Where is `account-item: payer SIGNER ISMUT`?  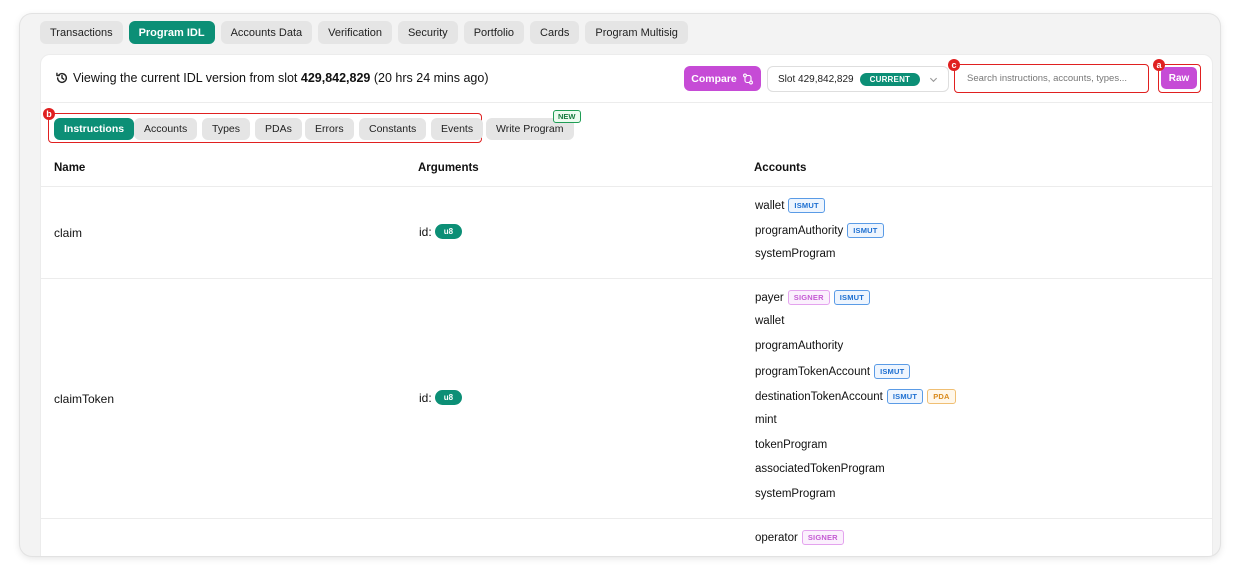 account-item: payer SIGNER ISMUT is located at coordinates (813, 297).